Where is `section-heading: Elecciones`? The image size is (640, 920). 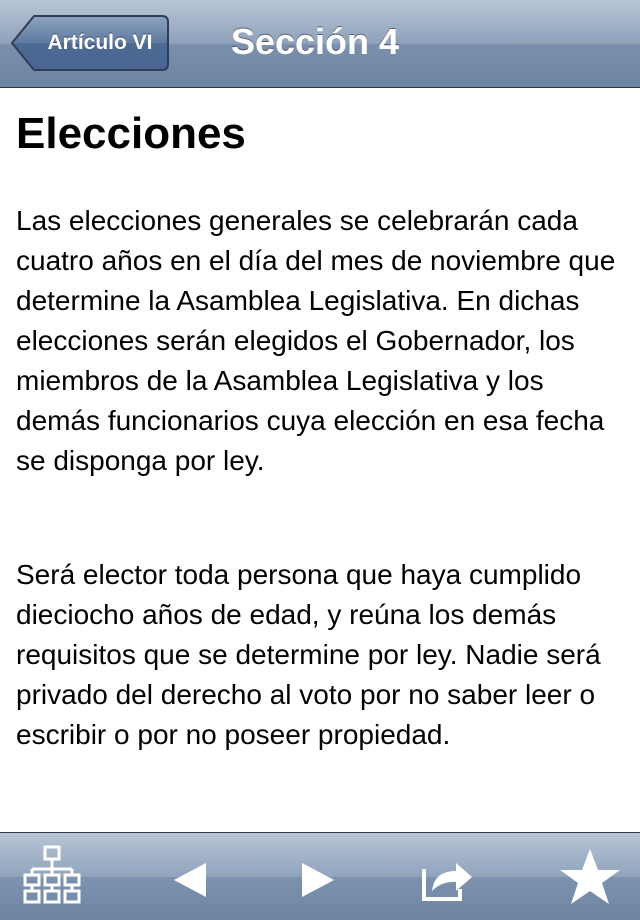
section-heading: Elecciones is located at coordinates (131, 133).